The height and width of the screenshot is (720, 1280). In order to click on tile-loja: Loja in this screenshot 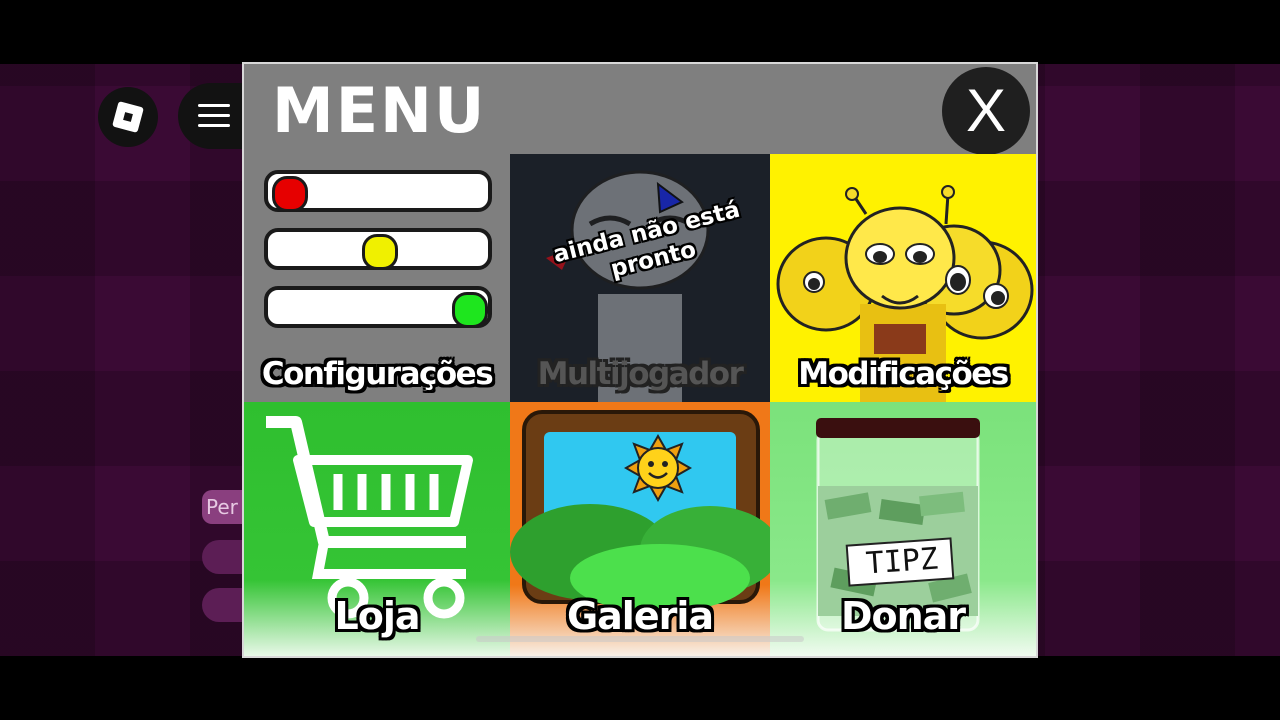, I will do `click(377, 529)`.